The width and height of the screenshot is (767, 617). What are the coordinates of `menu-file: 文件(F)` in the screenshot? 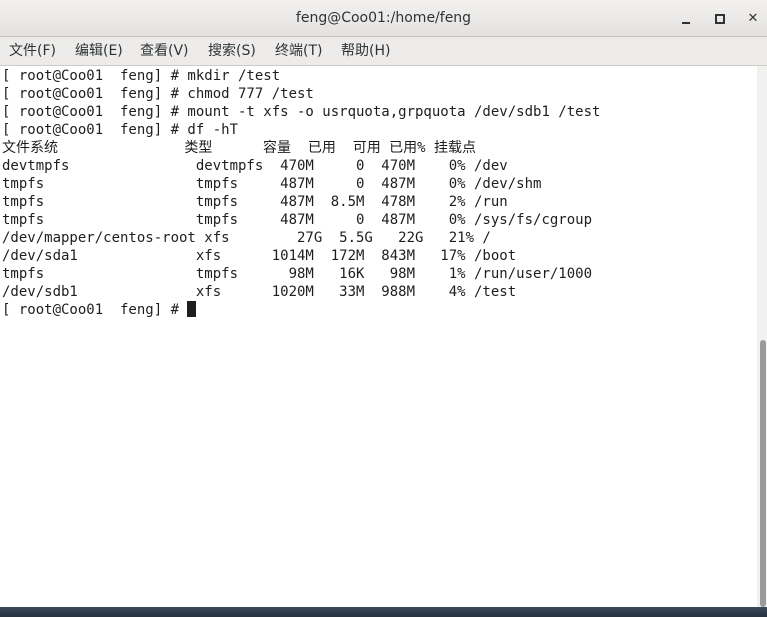 It's located at (32, 51).